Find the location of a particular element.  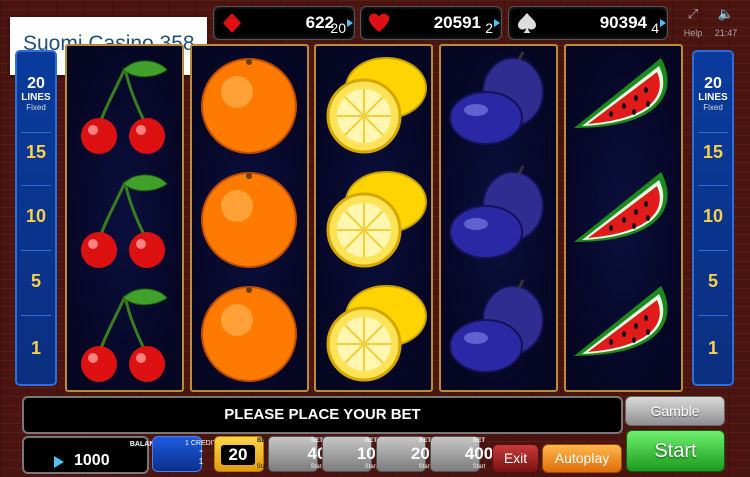

speaker-icon: 🔈 is located at coordinates (726, 14).